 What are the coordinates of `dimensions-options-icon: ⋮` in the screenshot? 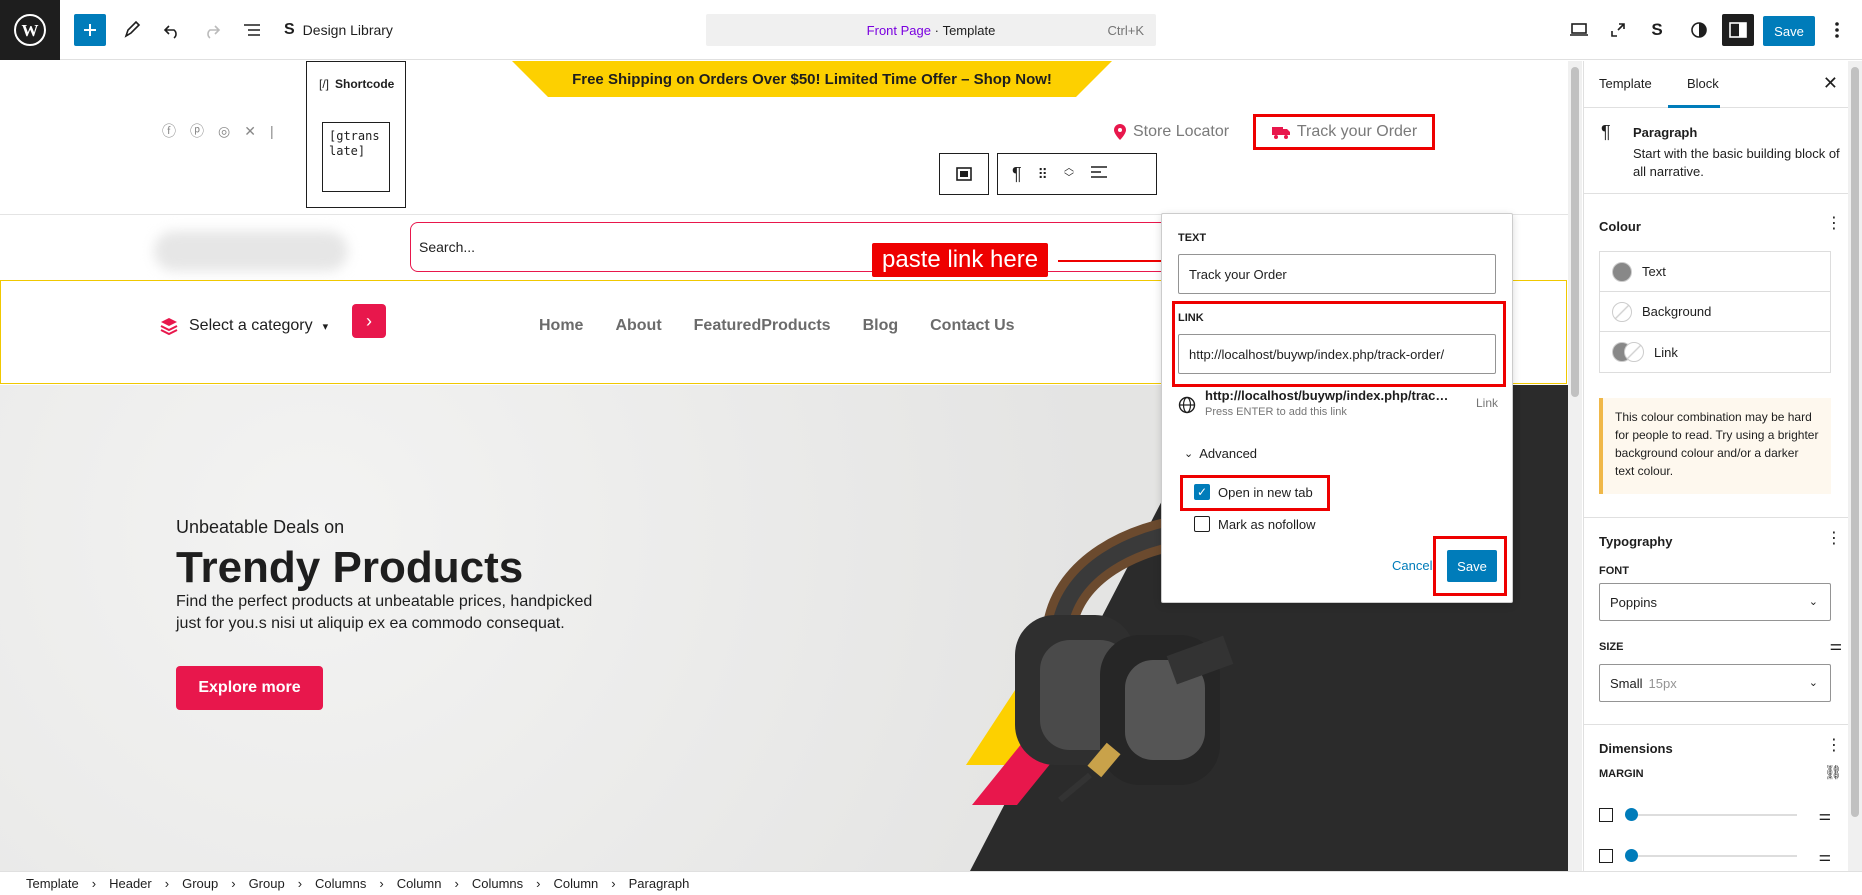 It's located at (1834, 745).